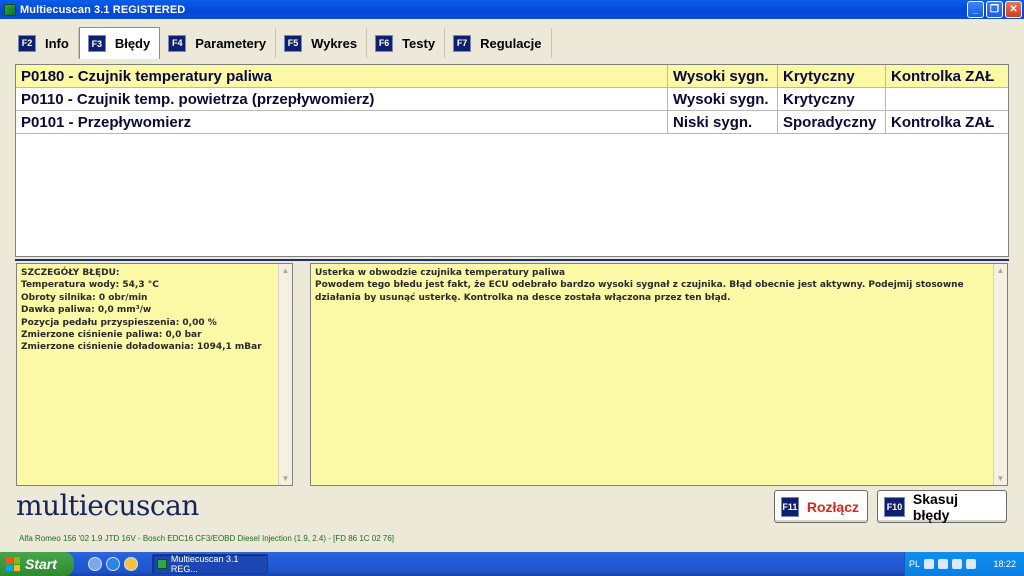  What do you see at coordinates (13, 564) in the screenshot?
I see `windows-logo-icon` at bounding box center [13, 564].